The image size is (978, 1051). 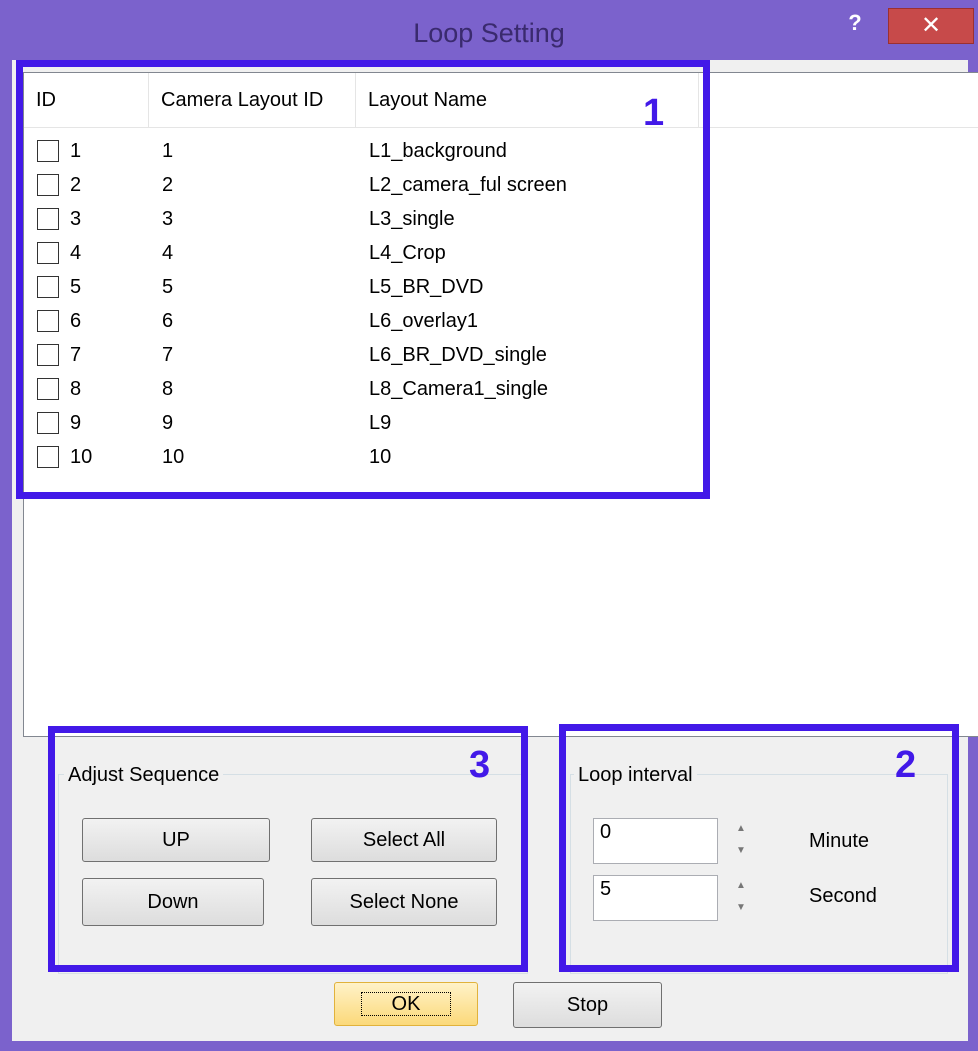 I want to click on window-title: Loop Setting, so click(x=489, y=33).